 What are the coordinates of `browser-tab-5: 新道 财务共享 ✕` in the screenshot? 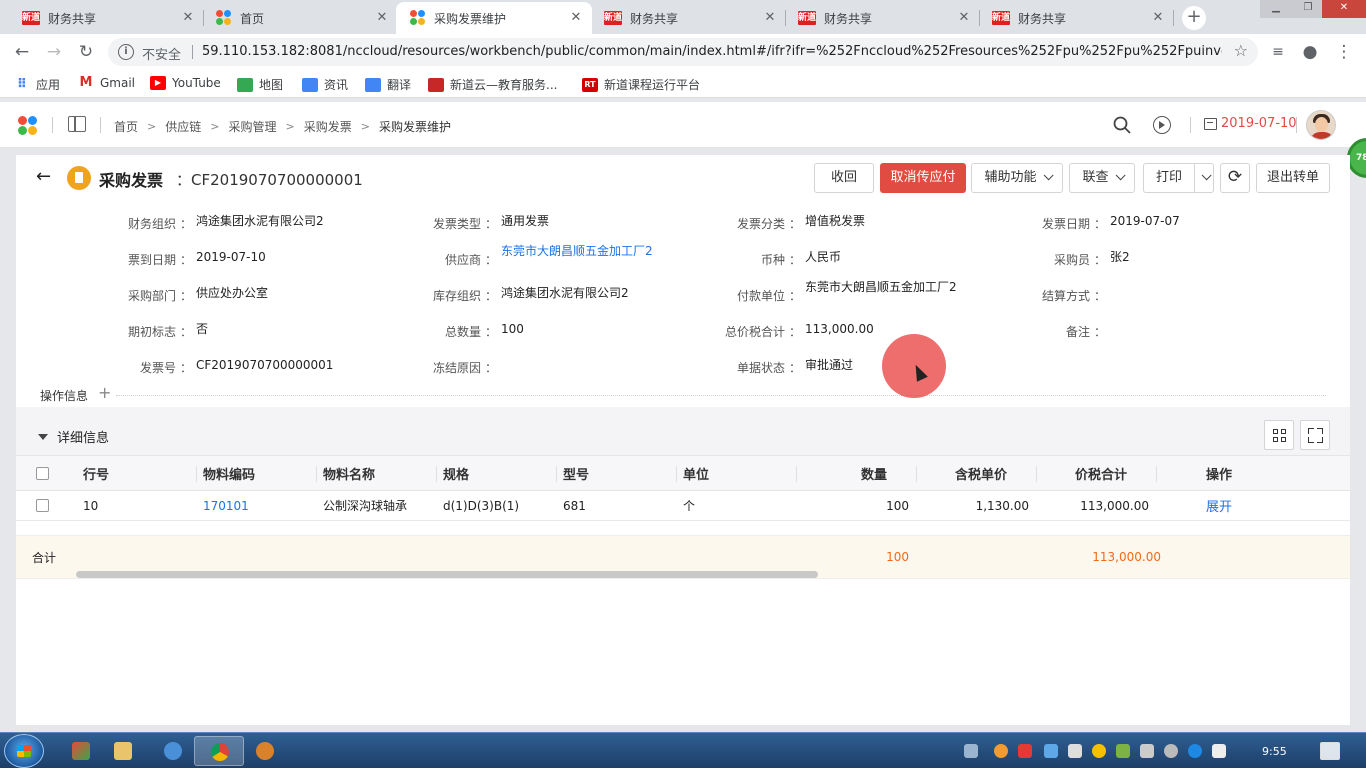 It's located at (882, 18).